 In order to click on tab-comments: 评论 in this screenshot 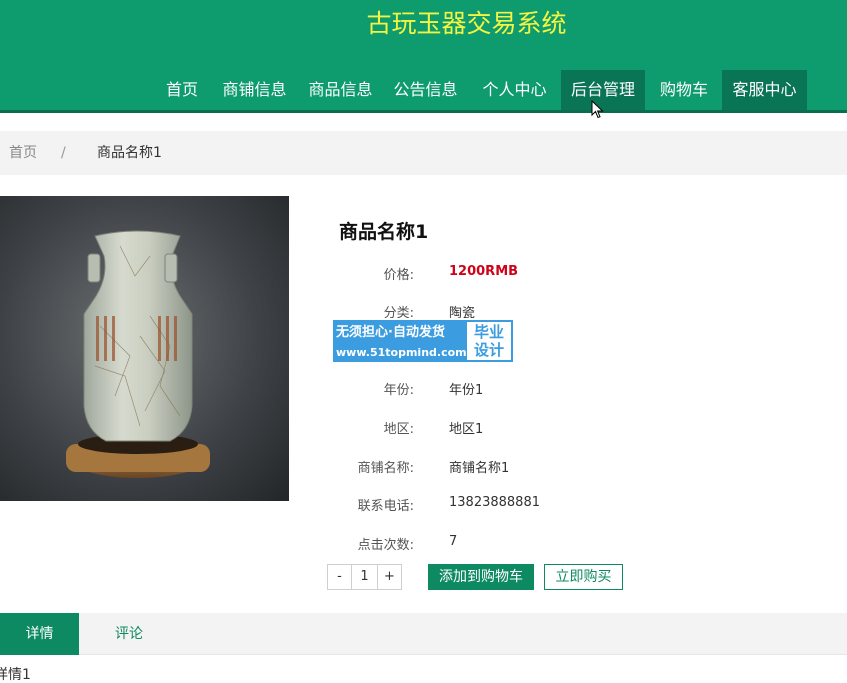, I will do `click(129, 634)`.